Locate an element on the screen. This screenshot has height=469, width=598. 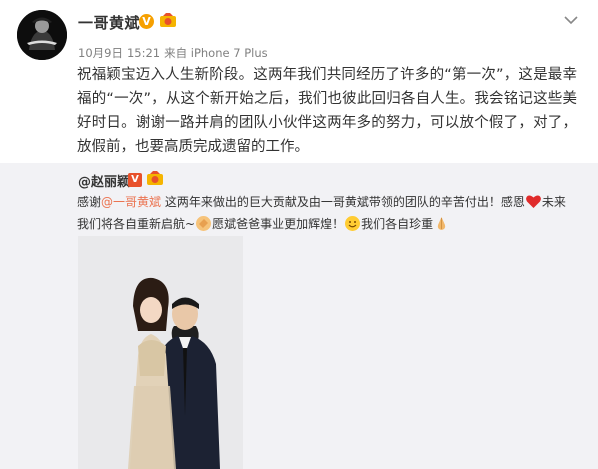
verified-badge: V is located at coordinates (146, 21).